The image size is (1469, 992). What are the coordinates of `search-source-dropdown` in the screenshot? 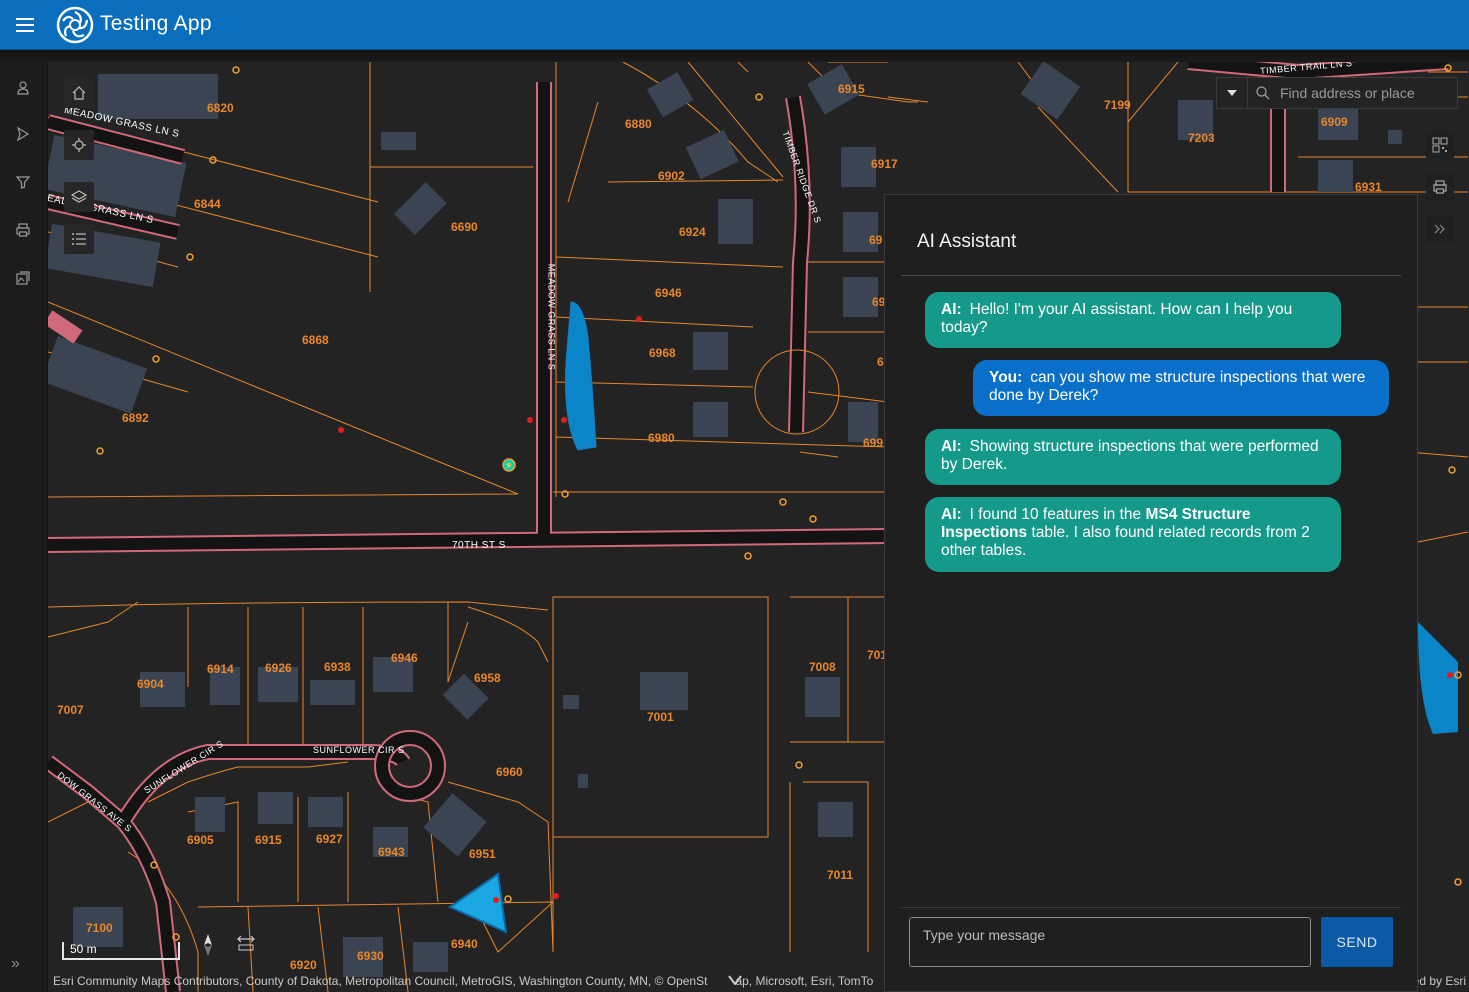 It's located at (1232, 93).